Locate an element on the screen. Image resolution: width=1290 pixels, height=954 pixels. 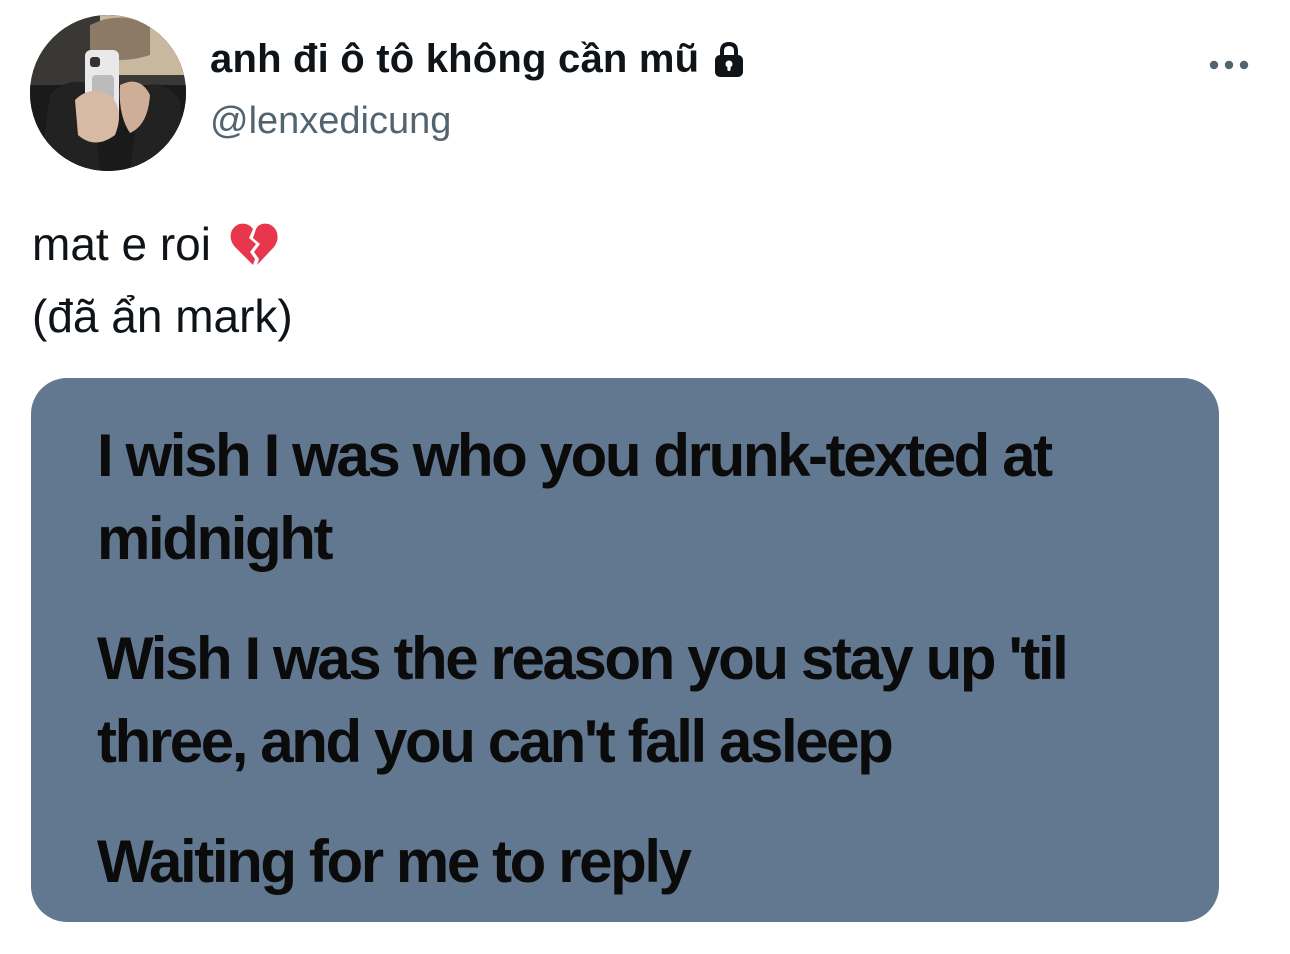
more-options-button is located at coordinates (1229, 65).